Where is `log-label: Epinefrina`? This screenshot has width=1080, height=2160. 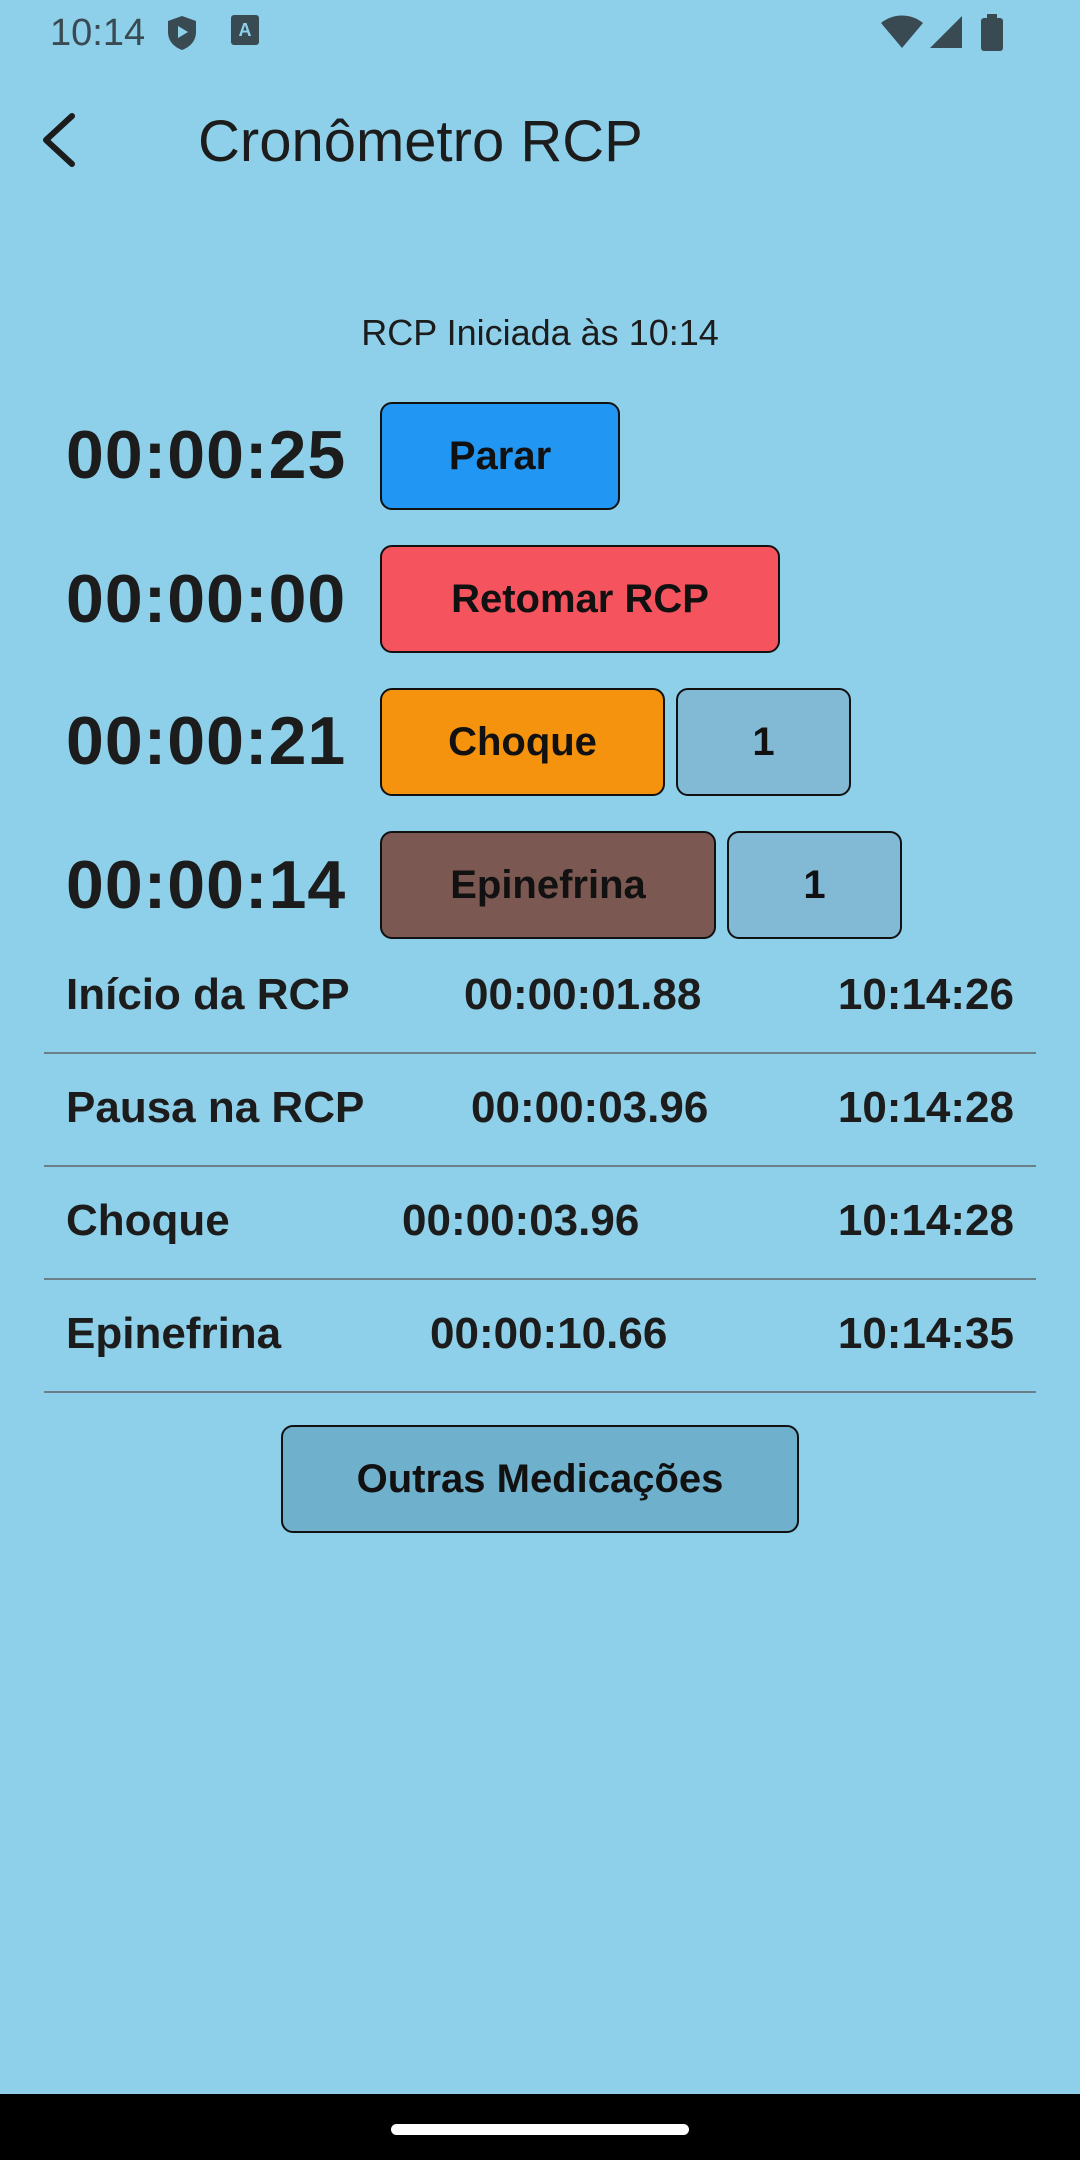
log-label: Epinefrina is located at coordinates (174, 1333).